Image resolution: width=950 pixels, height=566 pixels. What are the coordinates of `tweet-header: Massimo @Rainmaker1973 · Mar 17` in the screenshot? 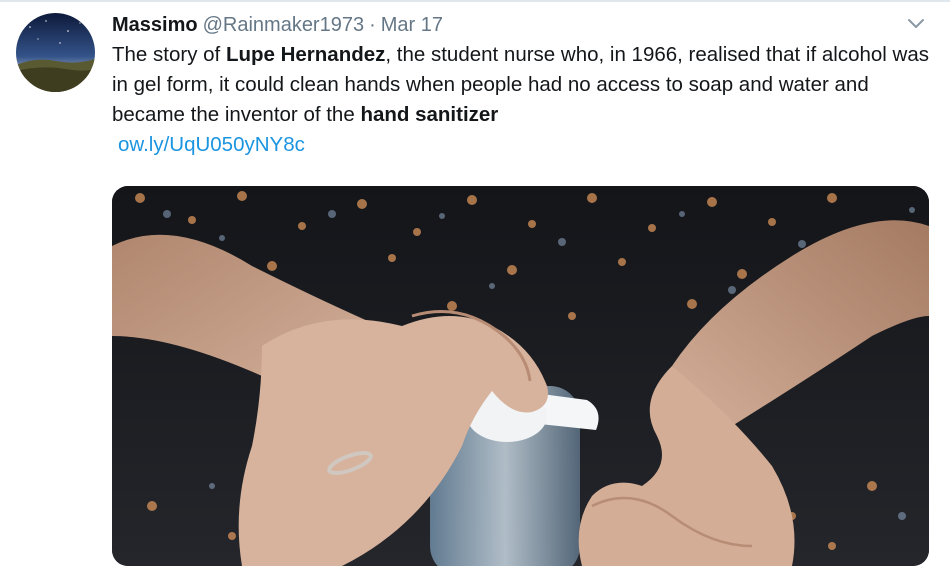 It's located at (522, 25).